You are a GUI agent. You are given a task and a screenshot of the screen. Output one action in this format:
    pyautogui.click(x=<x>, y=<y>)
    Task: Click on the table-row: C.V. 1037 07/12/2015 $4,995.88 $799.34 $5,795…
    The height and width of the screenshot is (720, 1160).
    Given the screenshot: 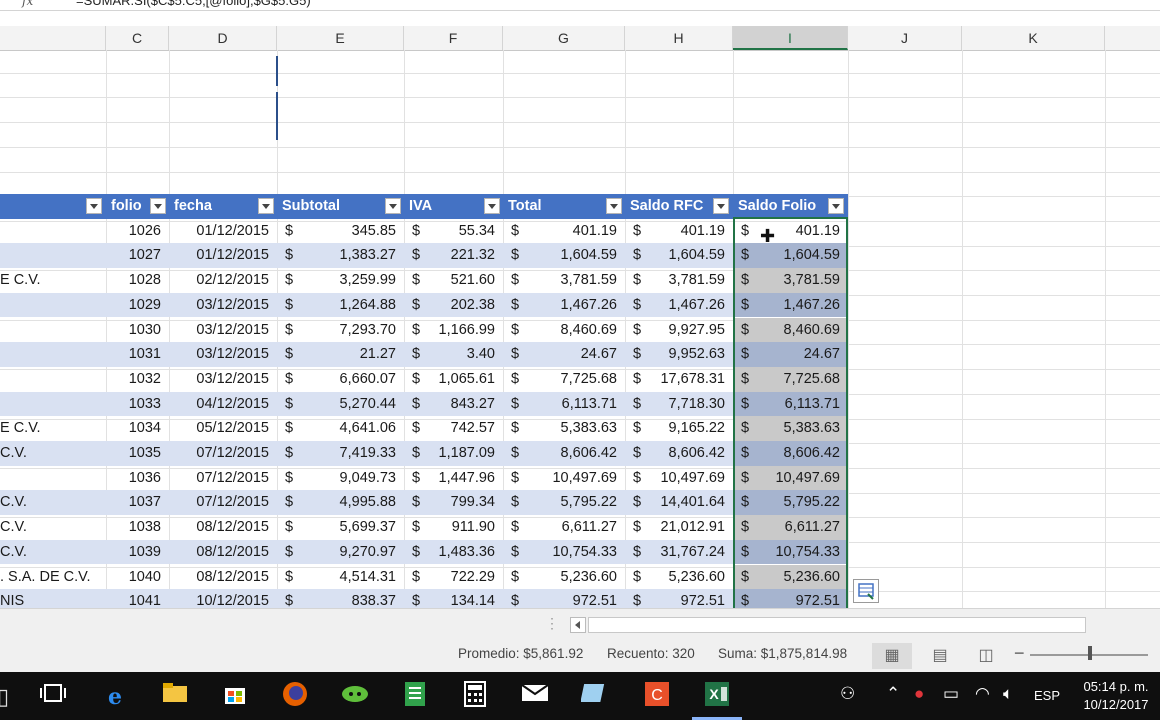 What is the action you would take?
    pyautogui.click(x=424, y=503)
    